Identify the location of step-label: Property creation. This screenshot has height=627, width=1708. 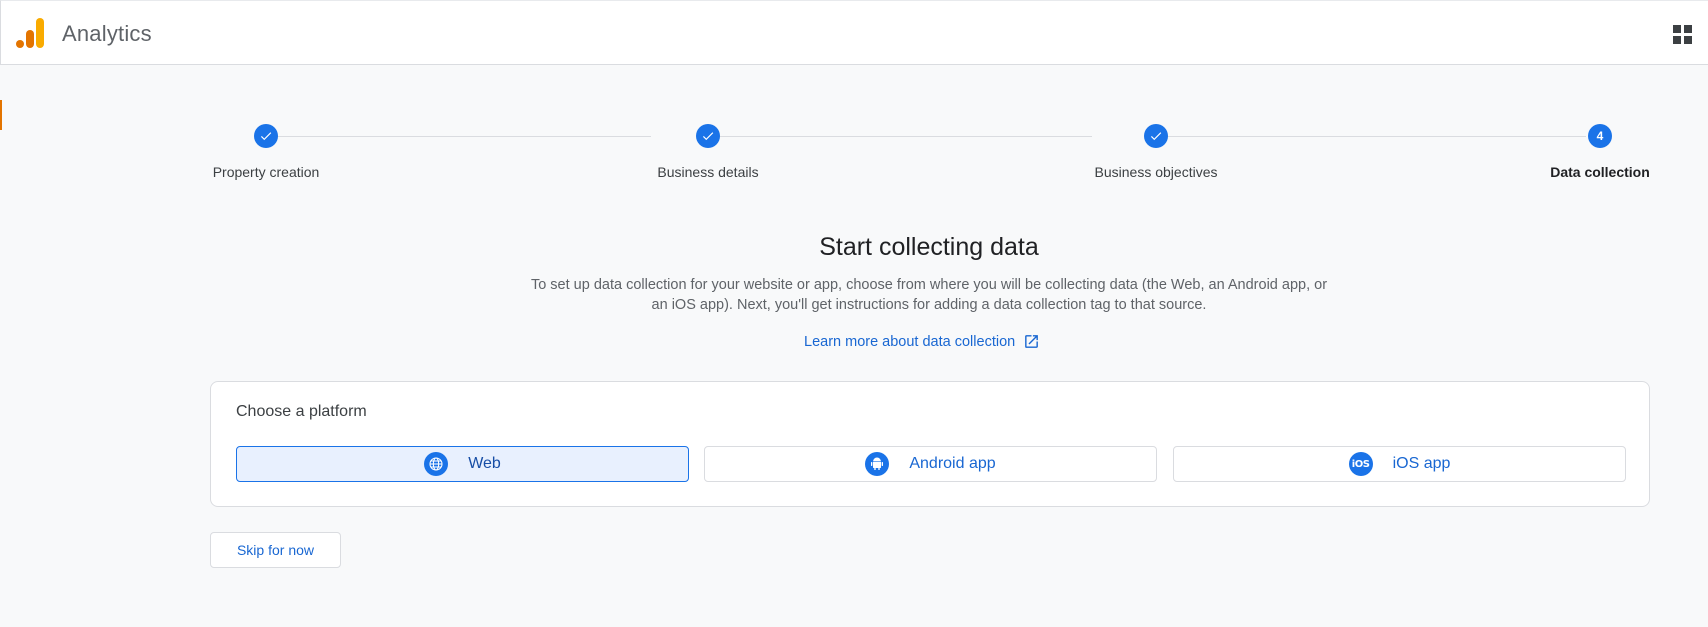
(266, 172).